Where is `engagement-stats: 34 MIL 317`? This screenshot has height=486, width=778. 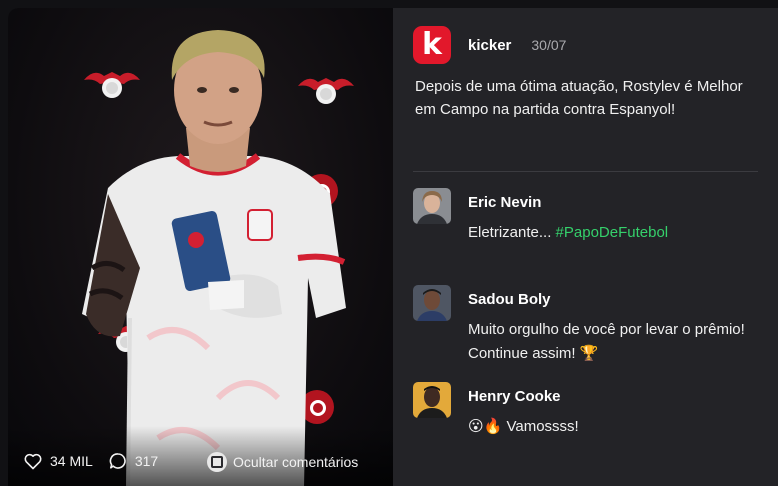 engagement-stats: 34 MIL 317 is located at coordinates (99, 461).